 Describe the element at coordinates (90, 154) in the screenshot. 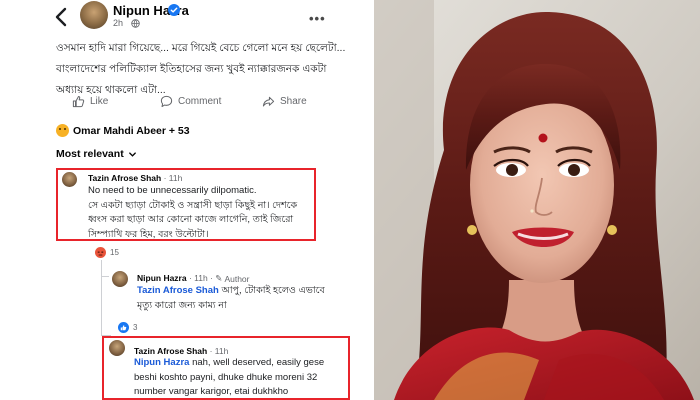

I see `sort-label: Most relevant` at that location.